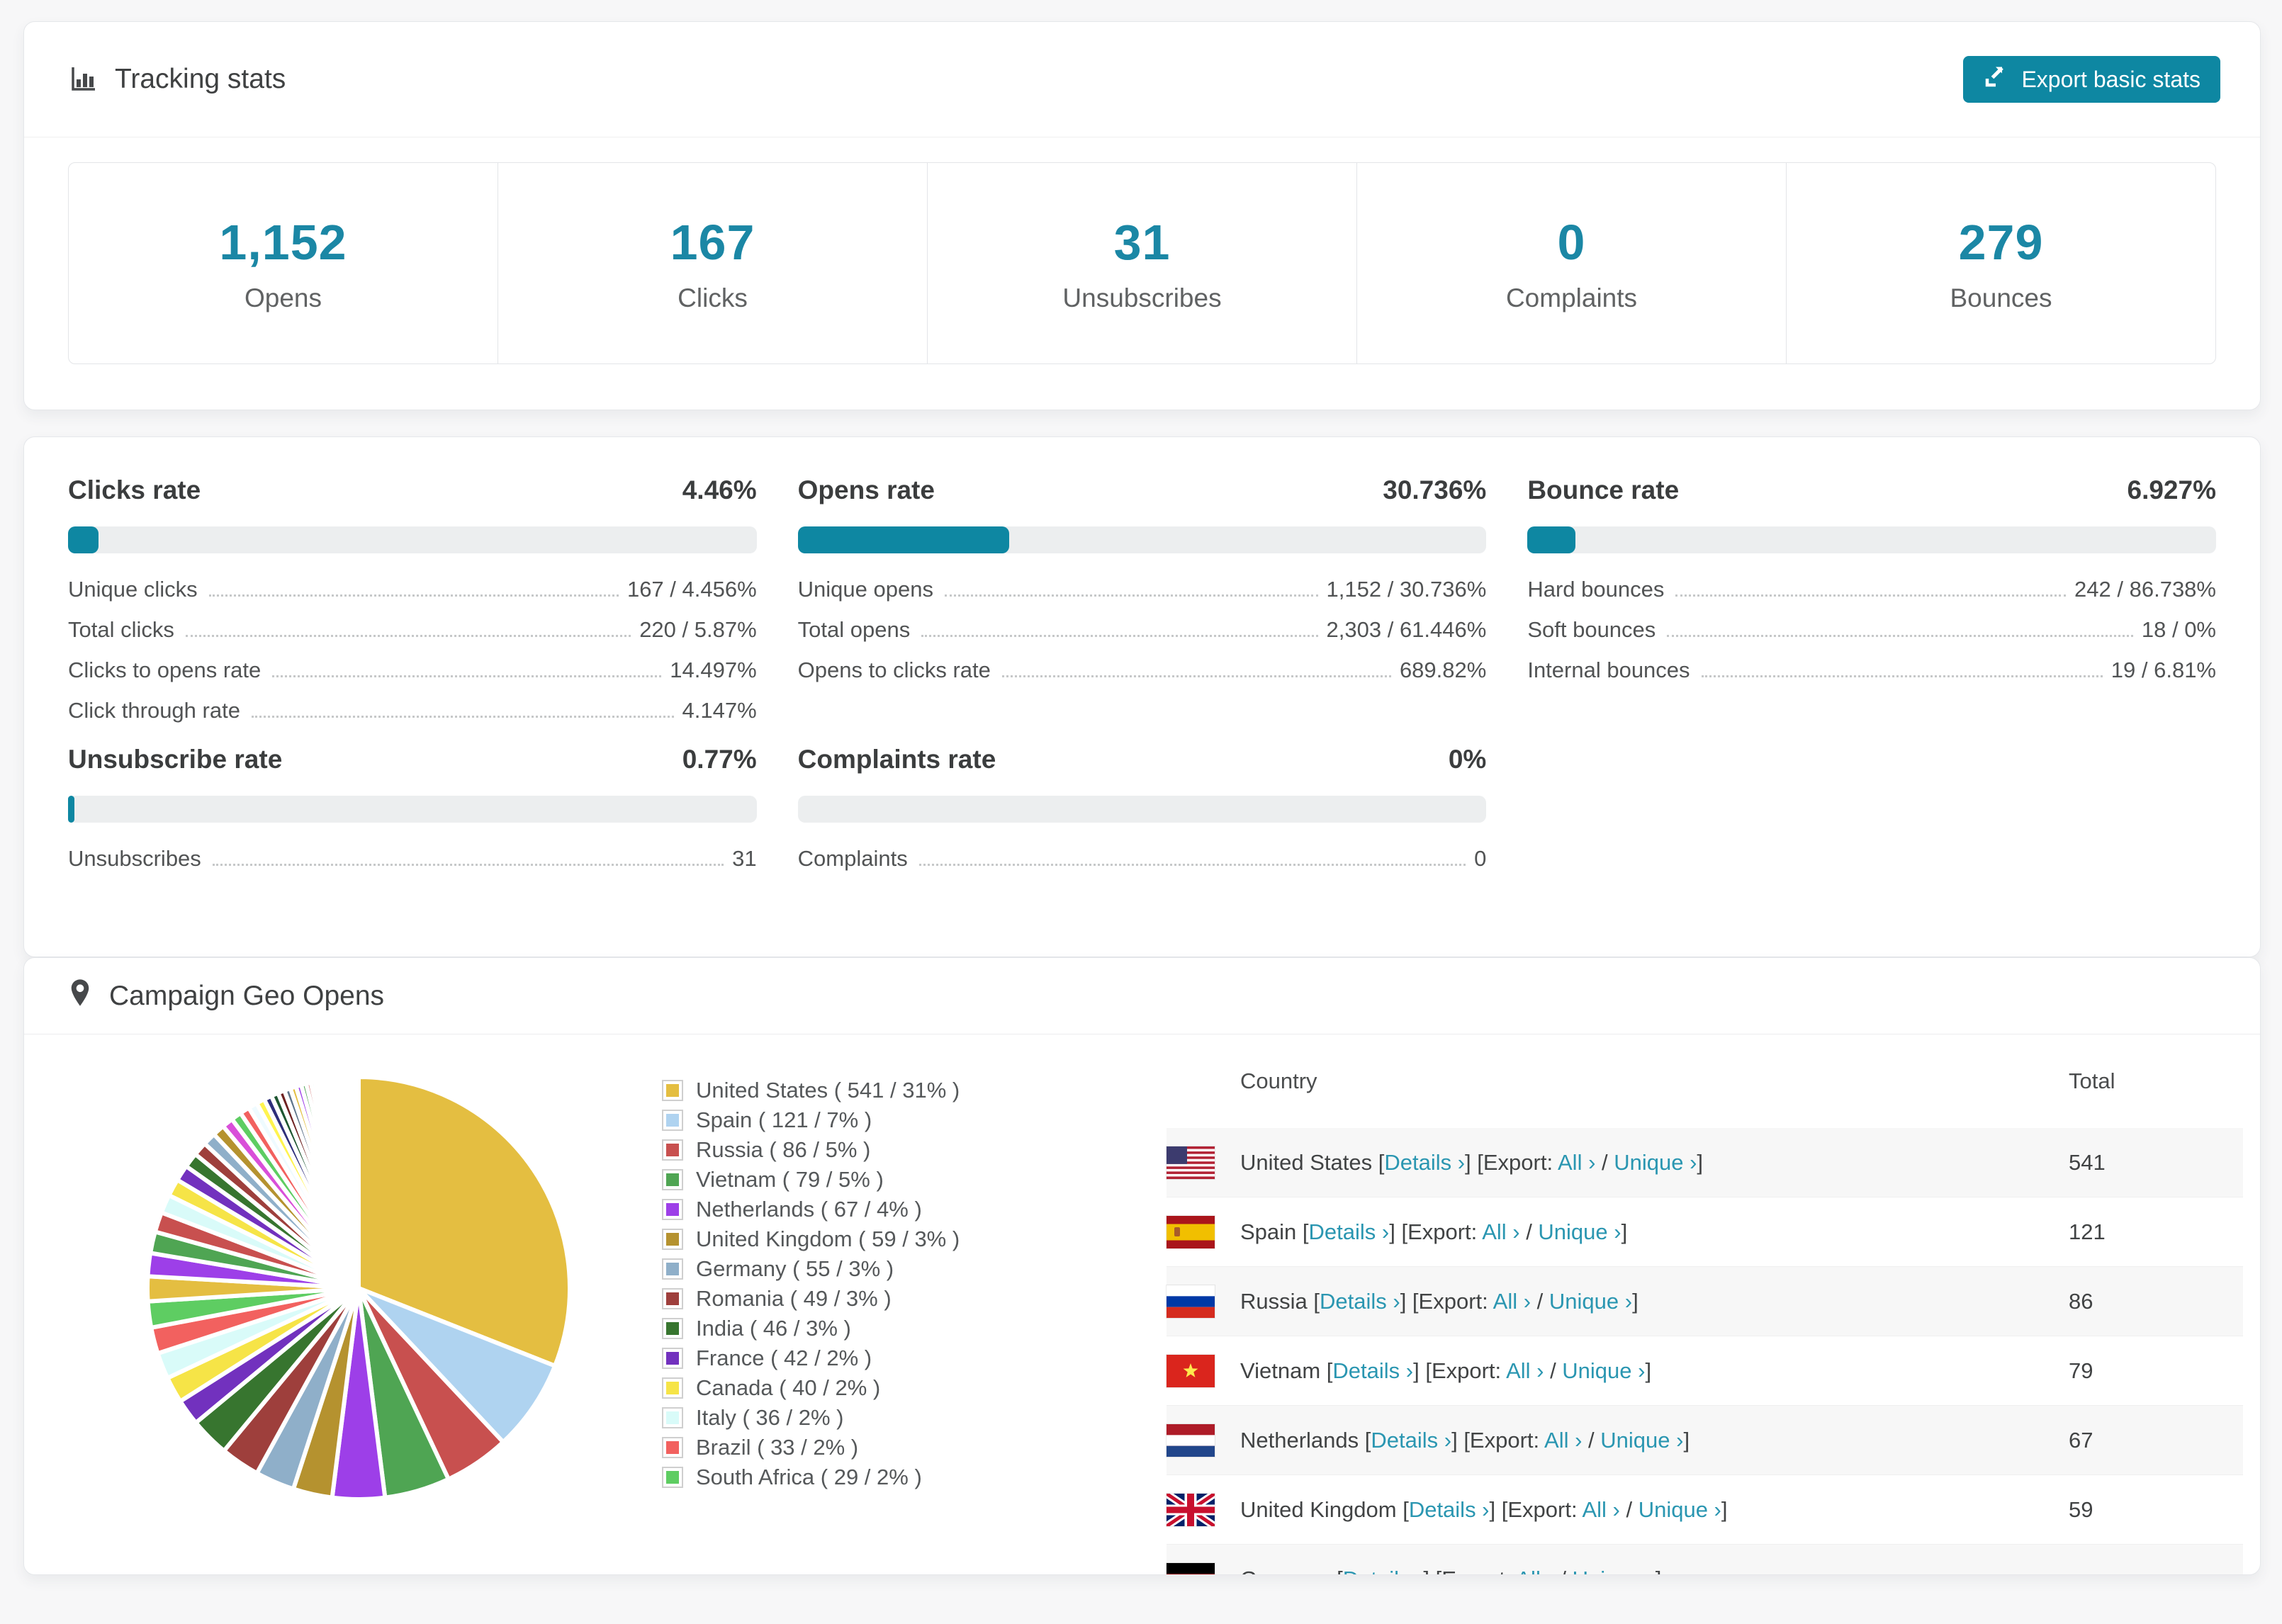 The height and width of the screenshot is (1624, 2282). Describe the element at coordinates (358, 1287) in the screenshot. I see `geo-opens-pie-chart` at that location.